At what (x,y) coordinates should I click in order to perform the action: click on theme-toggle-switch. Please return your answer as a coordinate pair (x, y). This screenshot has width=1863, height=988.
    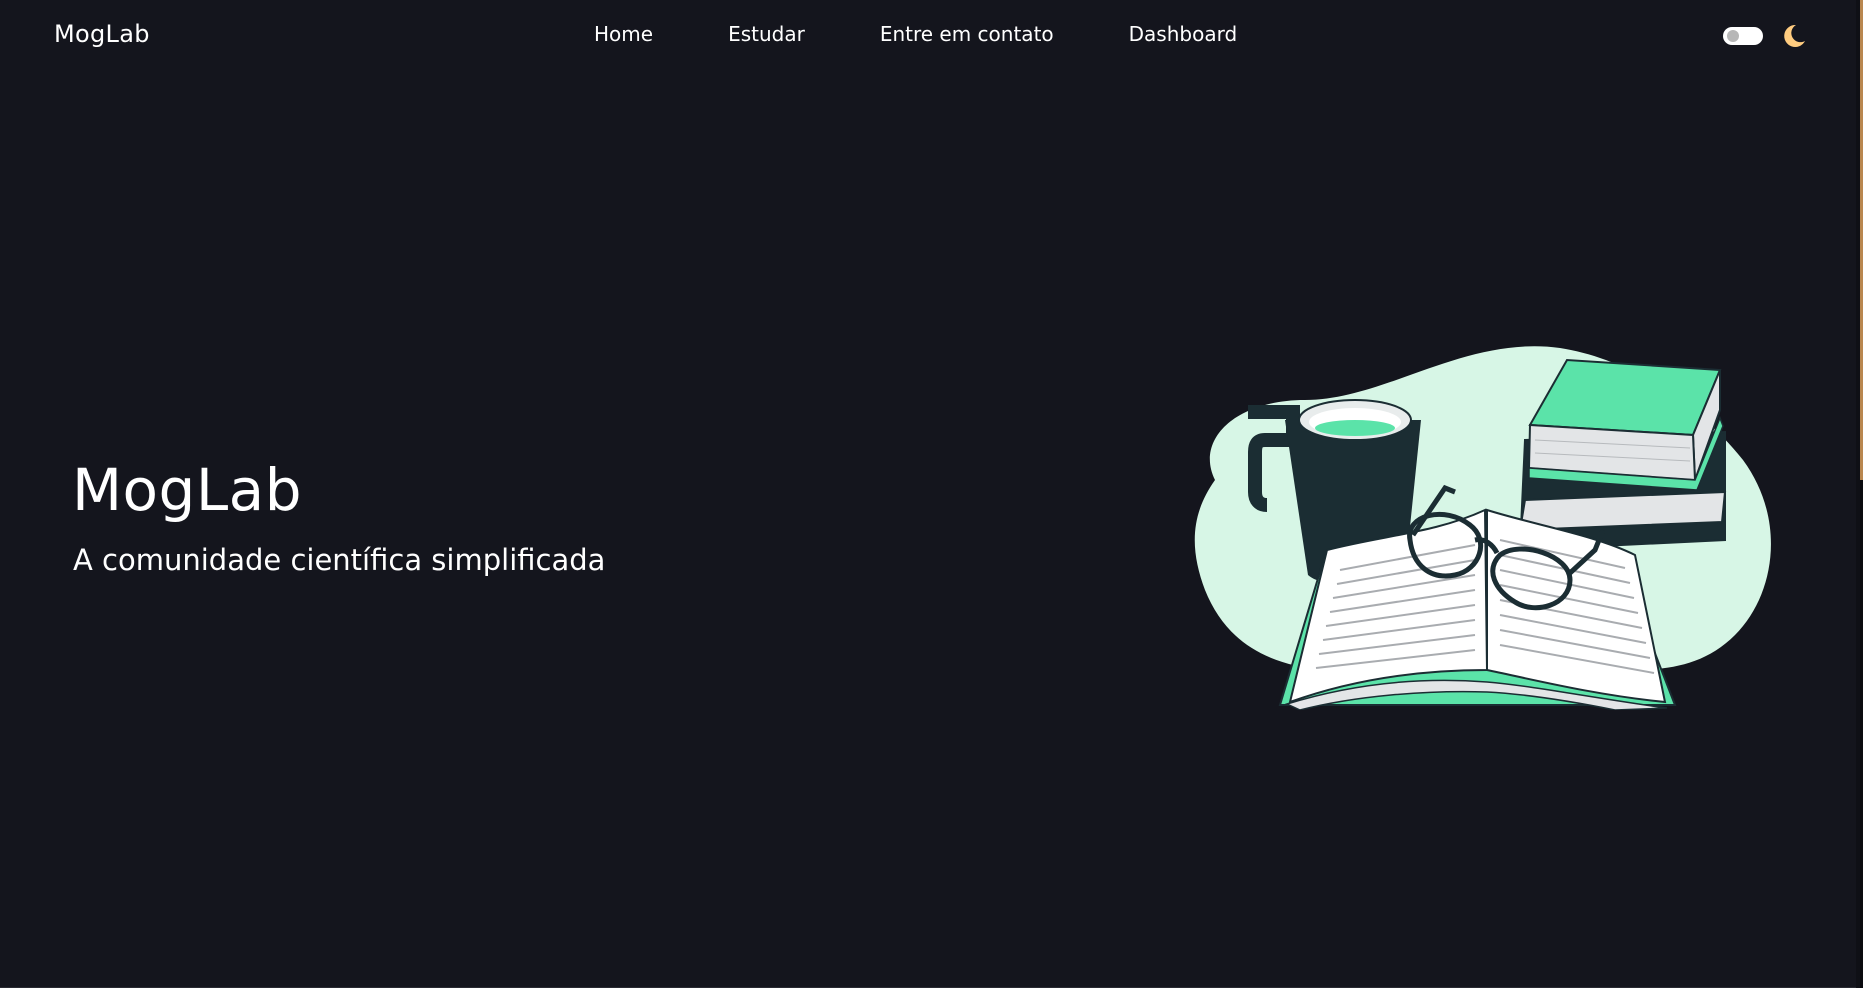
    Looking at the image, I should click on (1743, 36).